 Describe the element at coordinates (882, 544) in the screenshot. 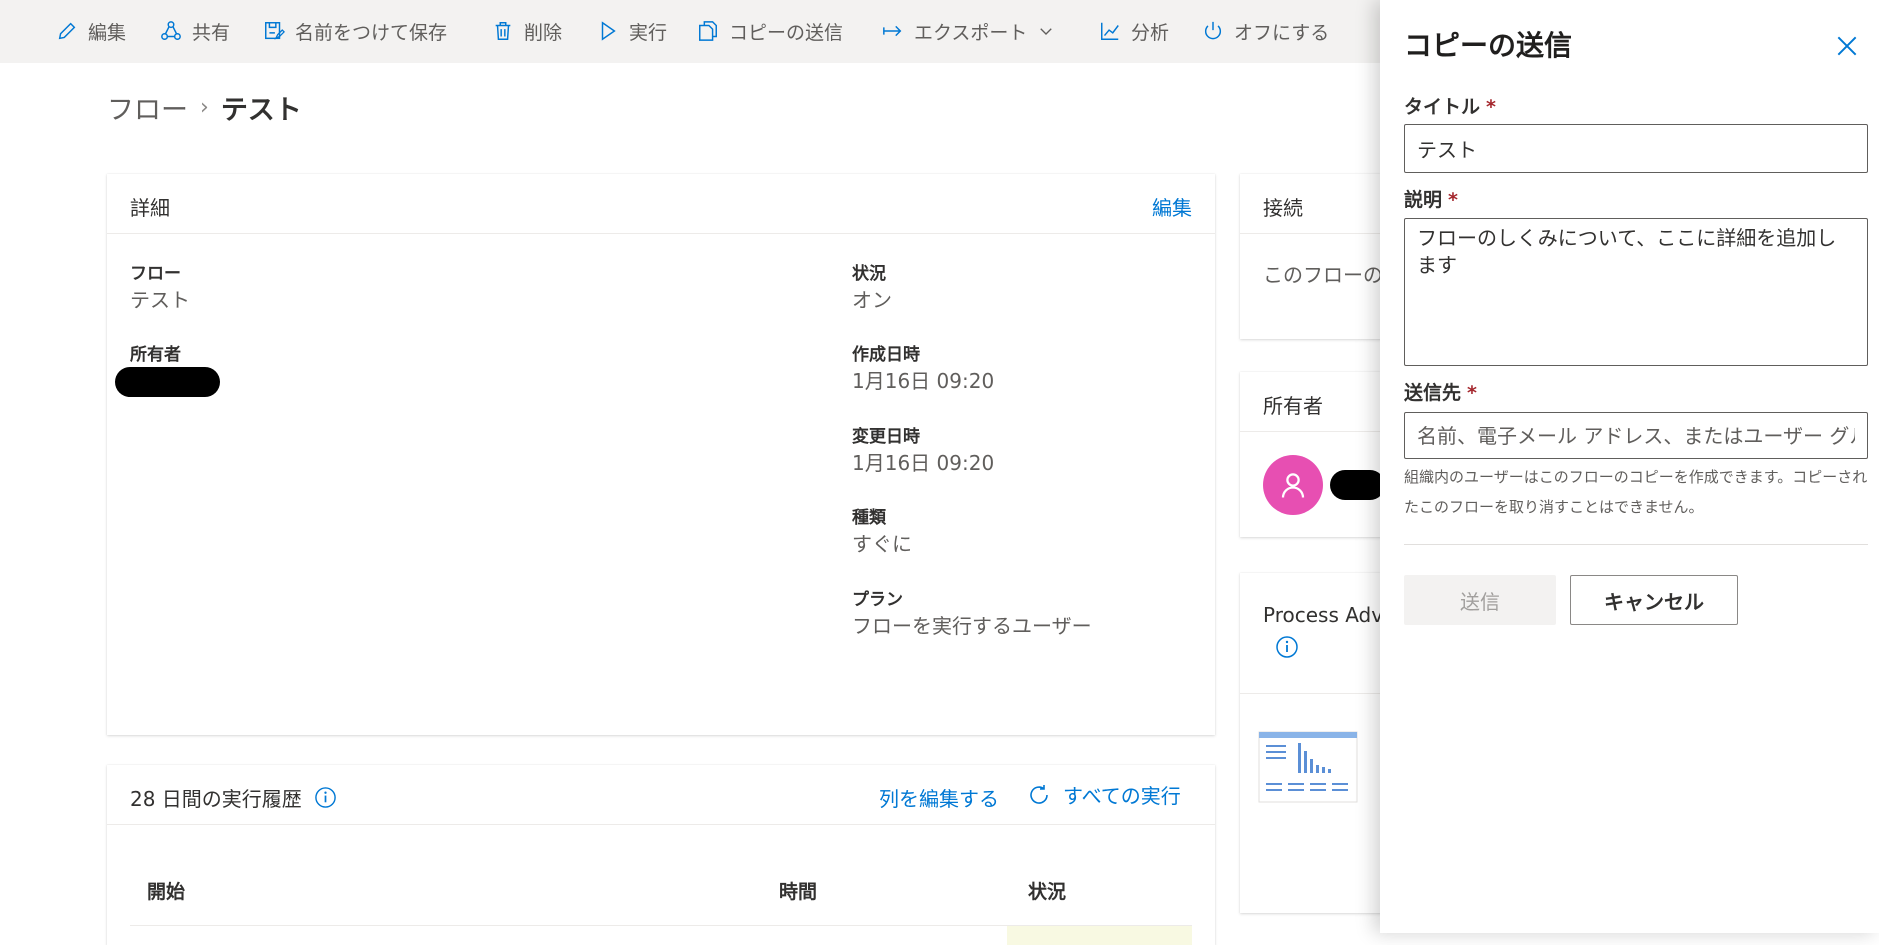

I see `type-value: すぐに` at that location.